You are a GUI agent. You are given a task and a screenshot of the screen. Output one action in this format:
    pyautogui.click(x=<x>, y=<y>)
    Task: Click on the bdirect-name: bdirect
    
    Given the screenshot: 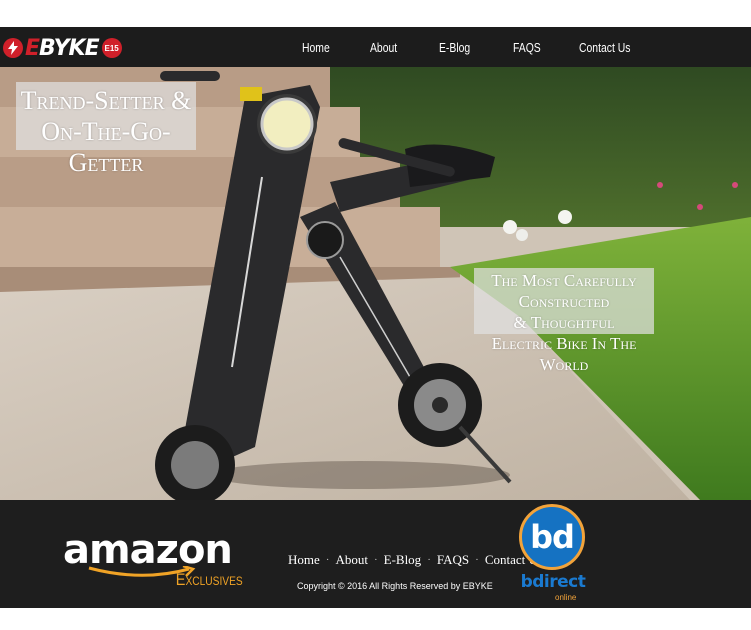 What is the action you would take?
    pyautogui.click(x=553, y=582)
    